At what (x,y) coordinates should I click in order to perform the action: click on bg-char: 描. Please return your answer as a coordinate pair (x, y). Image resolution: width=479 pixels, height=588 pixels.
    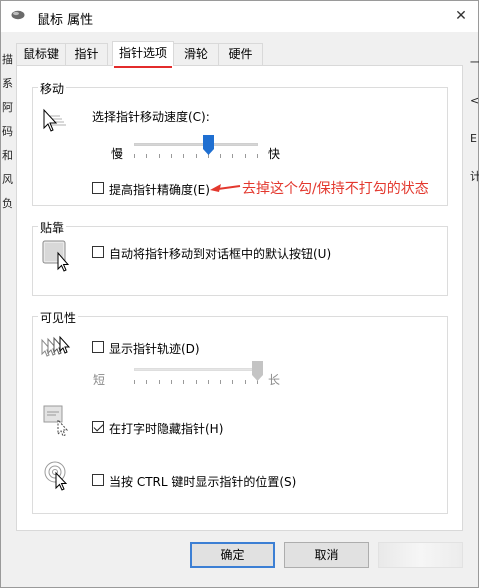
    Looking at the image, I should click on (7, 59).